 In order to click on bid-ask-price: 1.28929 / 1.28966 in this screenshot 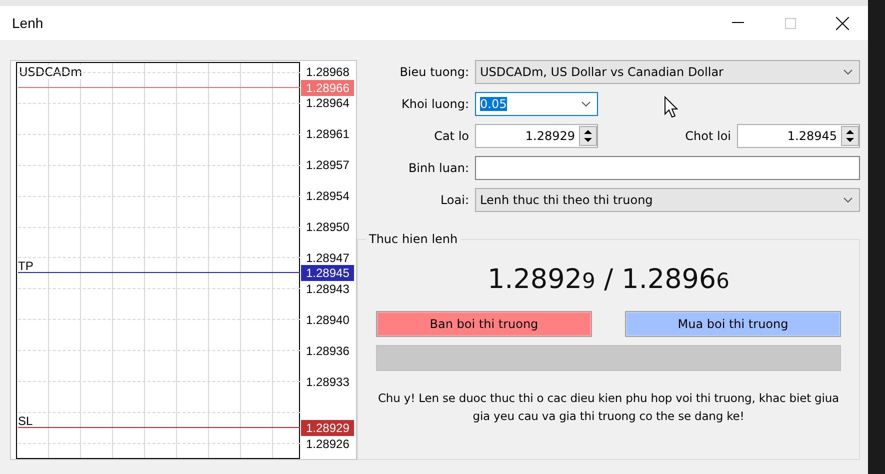, I will do `click(608, 279)`.